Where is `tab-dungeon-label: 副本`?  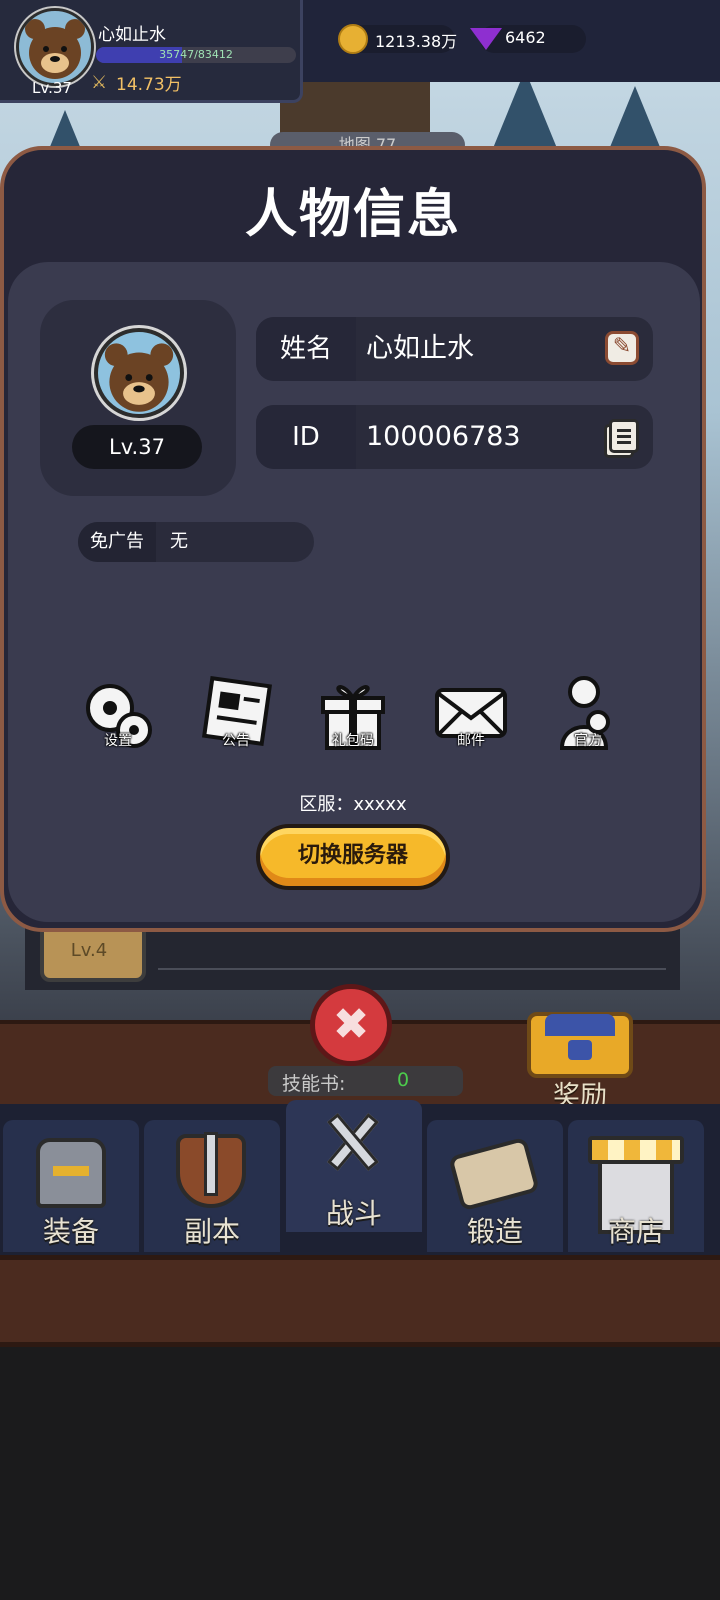
tab-dungeon-label: 副本 is located at coordinates (211, 1231).